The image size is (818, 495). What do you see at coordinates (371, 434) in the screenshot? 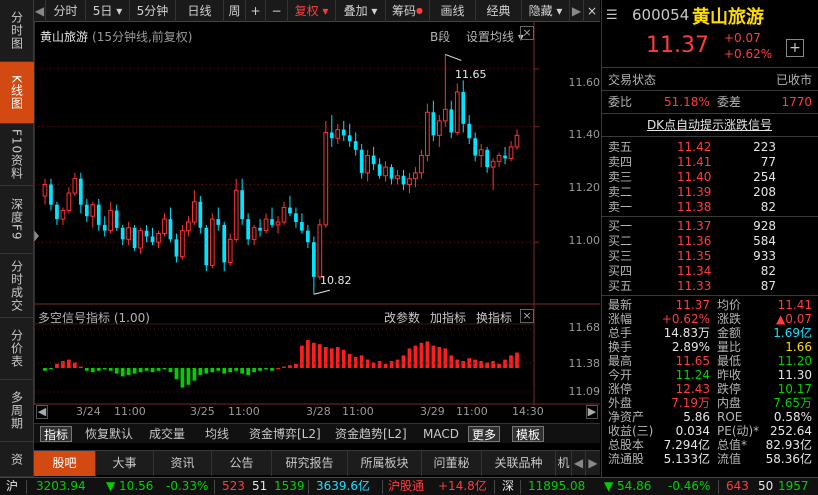
I see `tab-fund-trend: 资金趋势[L2]` at bounding box center [371, 434].